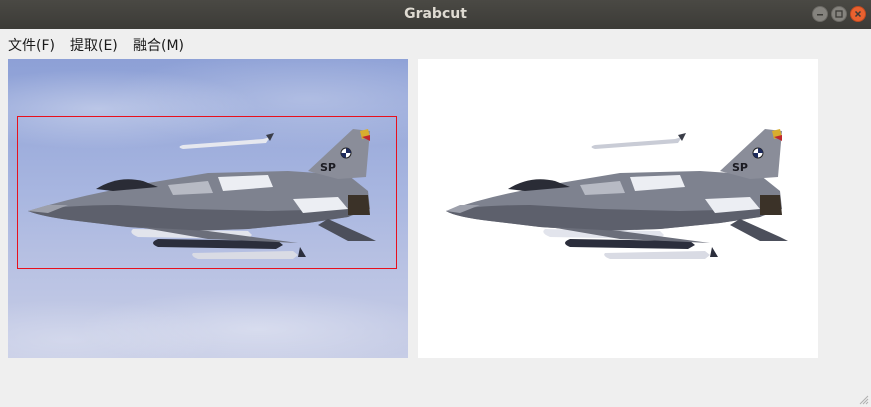  What do you see at coordinates (435, 43) in the screenshot?
I see `menu-bar: 文件(F) 提取(E) 融合(M)` at bounding box center [435, 43].